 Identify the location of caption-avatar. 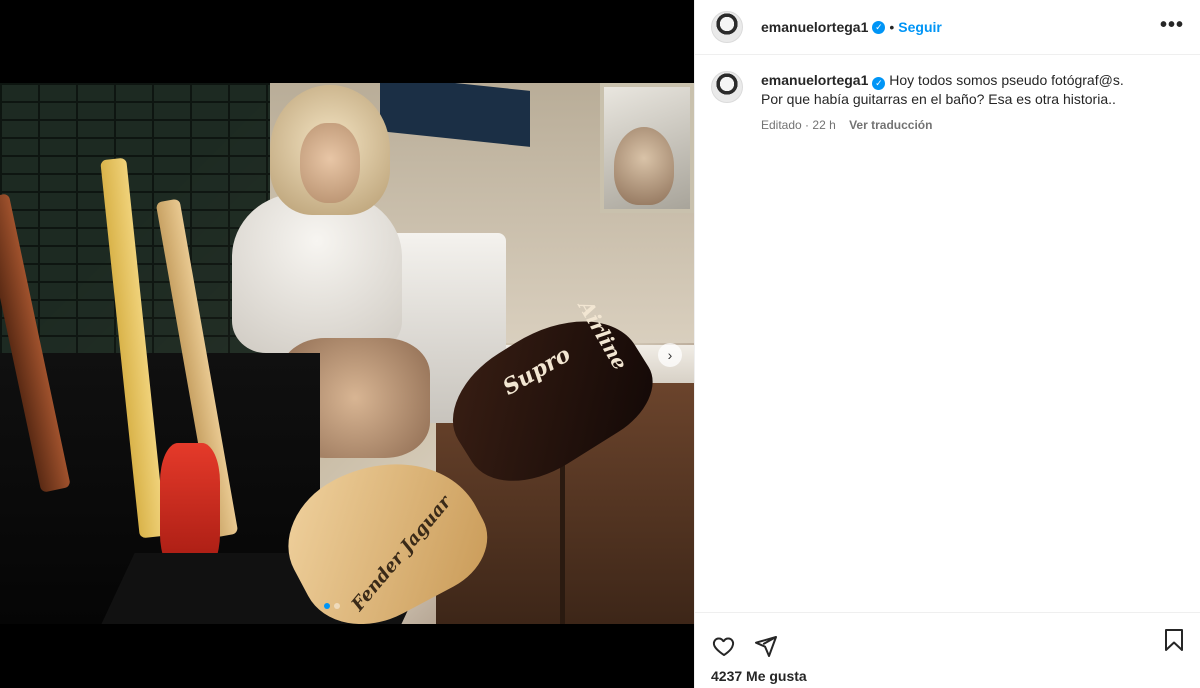
(727, 87).